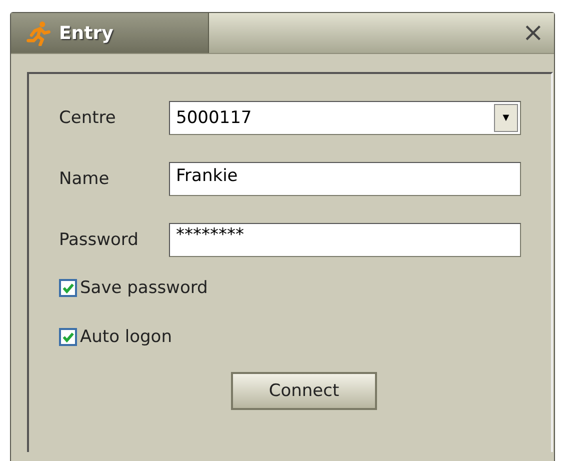  I want to click on centre-dropdown: 5000117 ▼, so click(345, 118).